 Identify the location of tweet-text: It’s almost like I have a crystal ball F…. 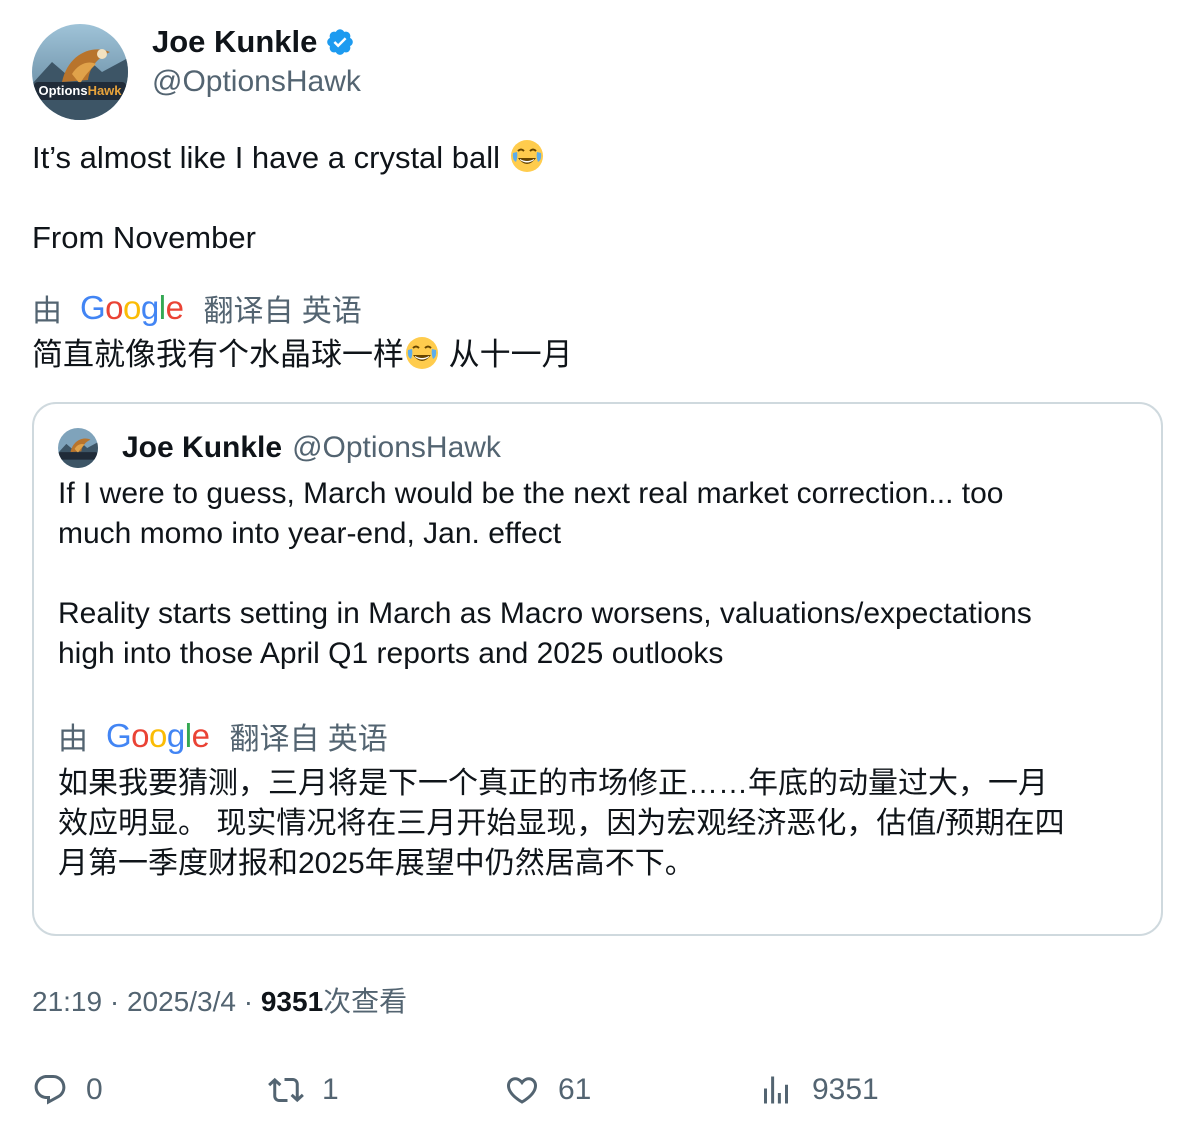
(597, 198).